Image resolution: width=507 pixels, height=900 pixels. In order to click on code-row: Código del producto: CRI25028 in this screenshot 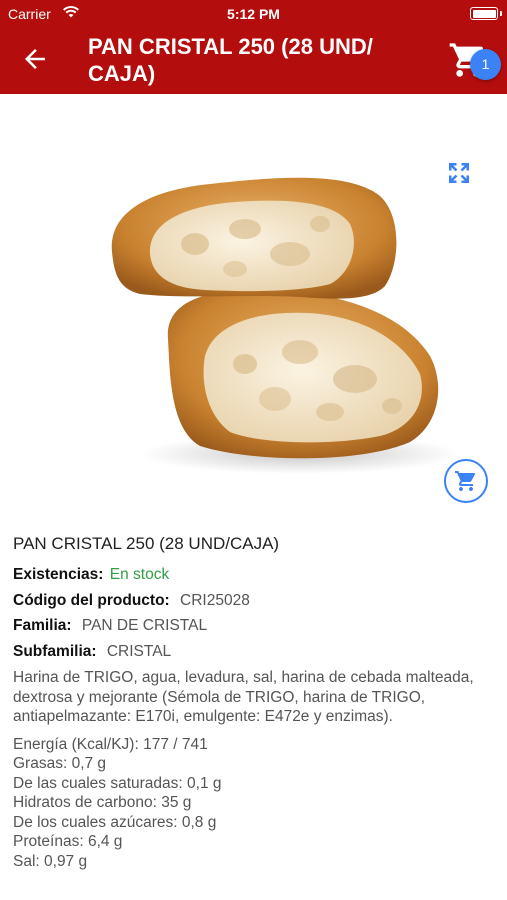, I will do `click(253, 601)`.